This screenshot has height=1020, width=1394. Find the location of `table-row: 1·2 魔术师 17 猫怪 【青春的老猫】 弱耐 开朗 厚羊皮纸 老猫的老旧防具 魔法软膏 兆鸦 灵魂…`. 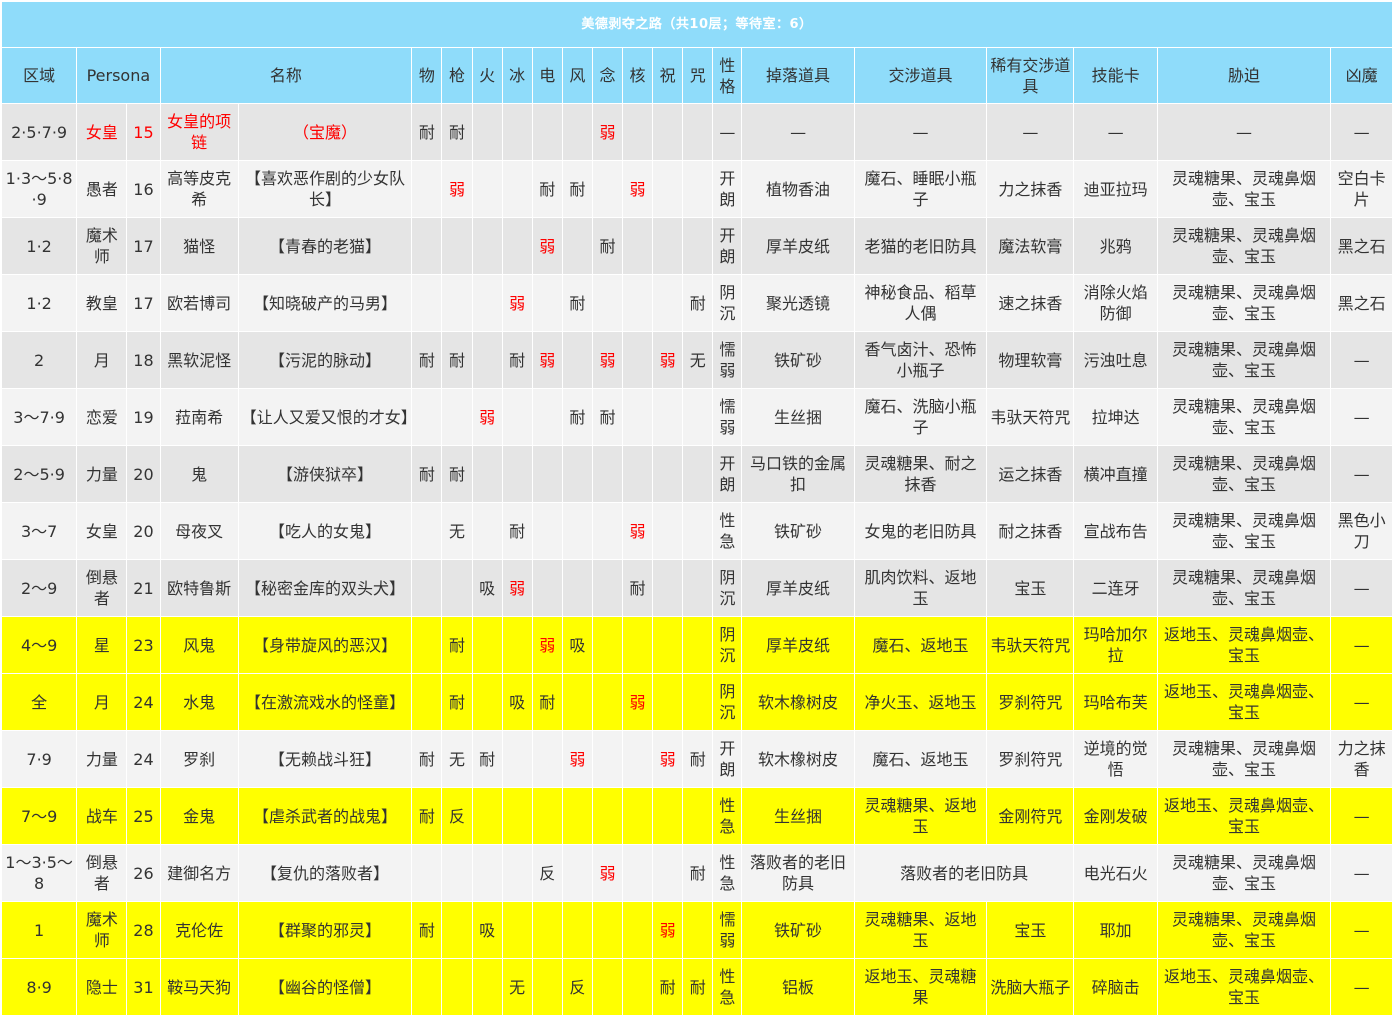

table-row: 1·2 魔术师 17 猫怪 【青春的老猫】 弱耐 开朗 厚羊皮纸 老猫的老旧防具 魔法软膏 兆鸦 灵魂… is located at coordinates (696, 246).